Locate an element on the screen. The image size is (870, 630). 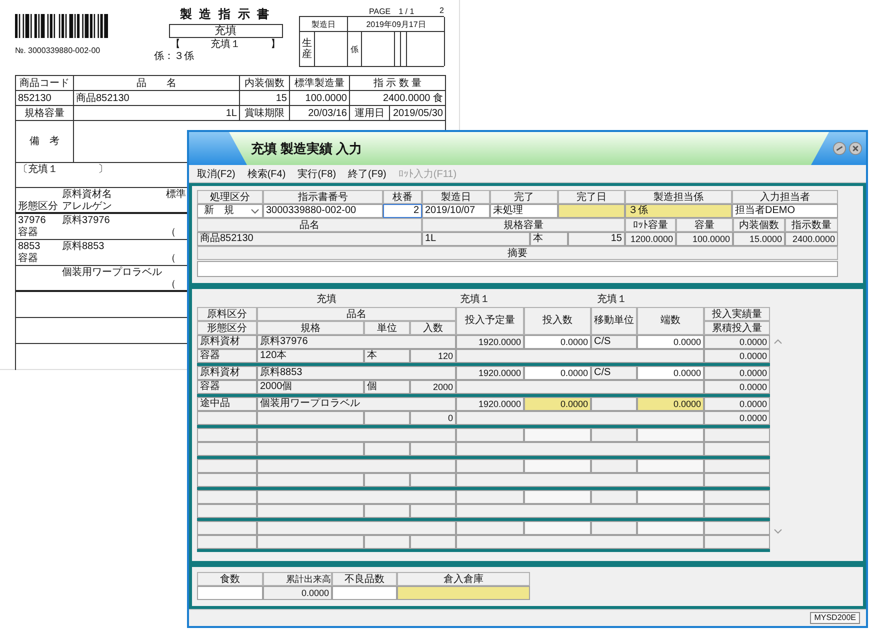
menu-item: 終了(F9) is located at coordinates (367, 173).